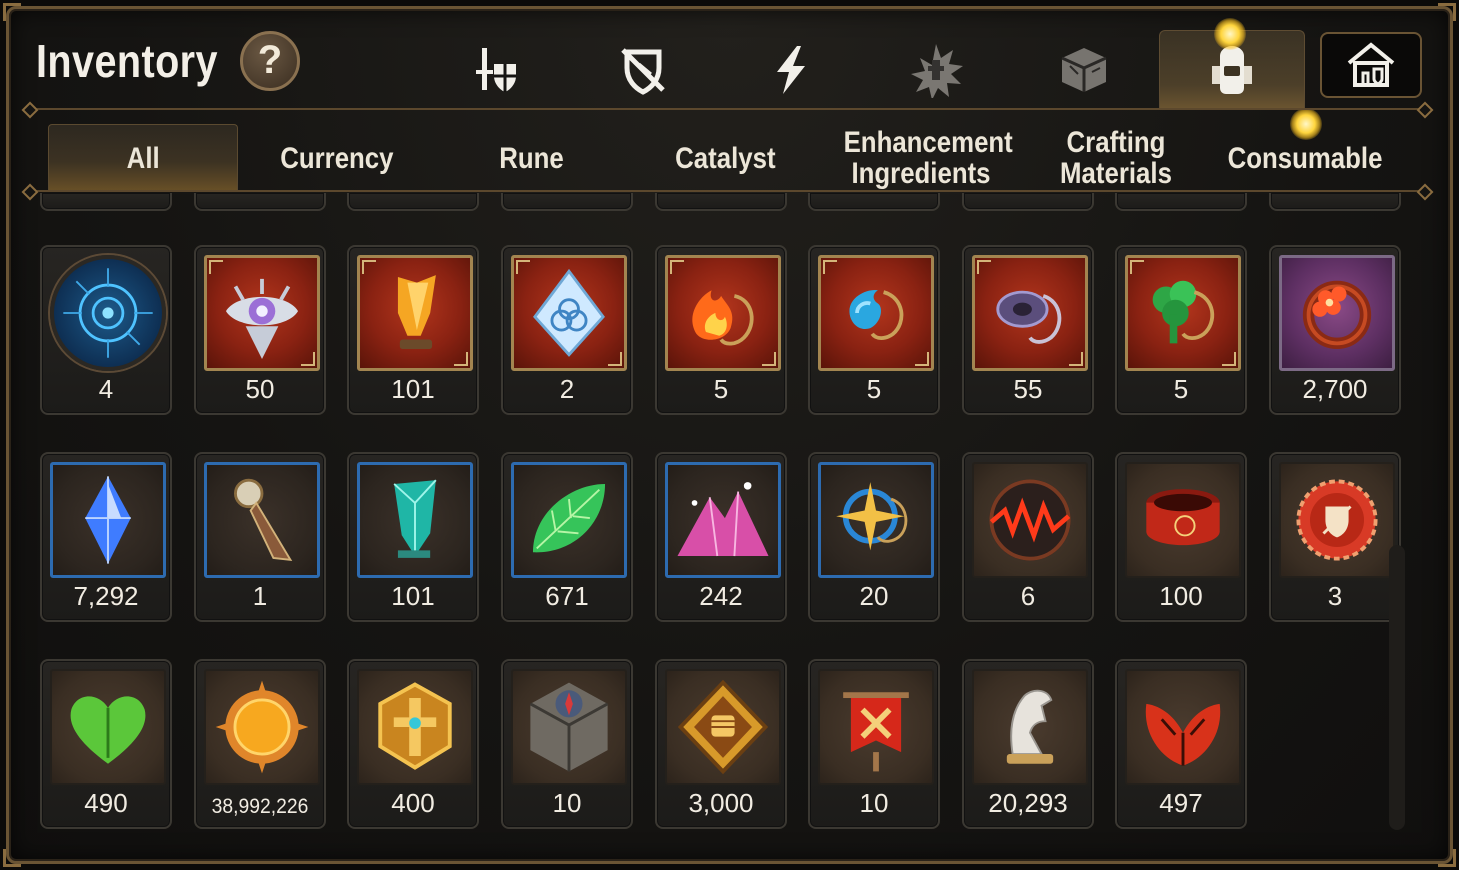  I want to click on page-title: Inventory, so click(127, 61).